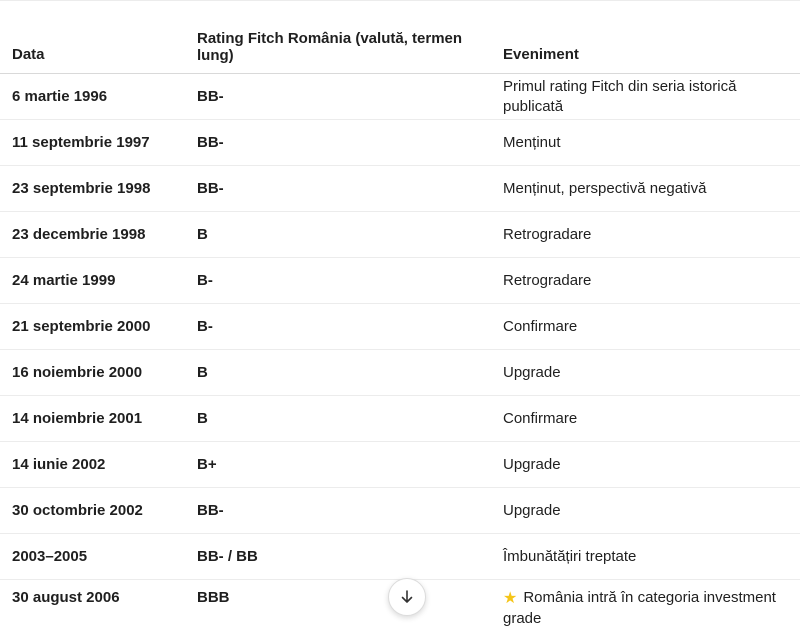  Describe the element at coordinates (213, 597) in the screenshot. I see `cell-rating: BBB` at that location.